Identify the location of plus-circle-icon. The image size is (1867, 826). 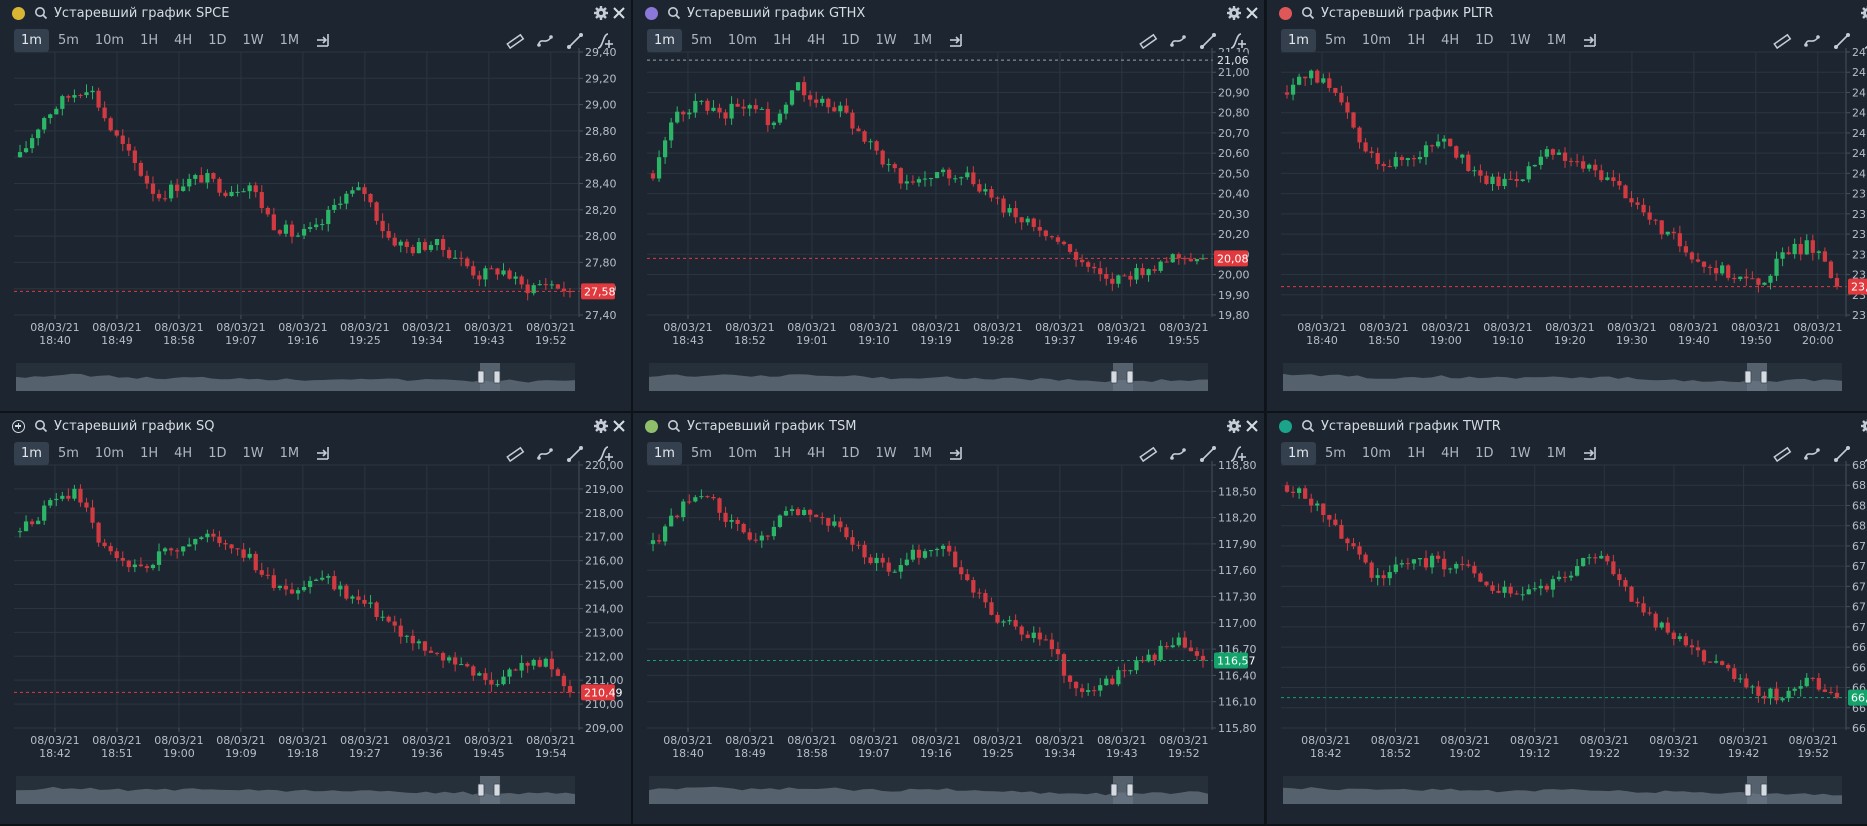
(18, 426).